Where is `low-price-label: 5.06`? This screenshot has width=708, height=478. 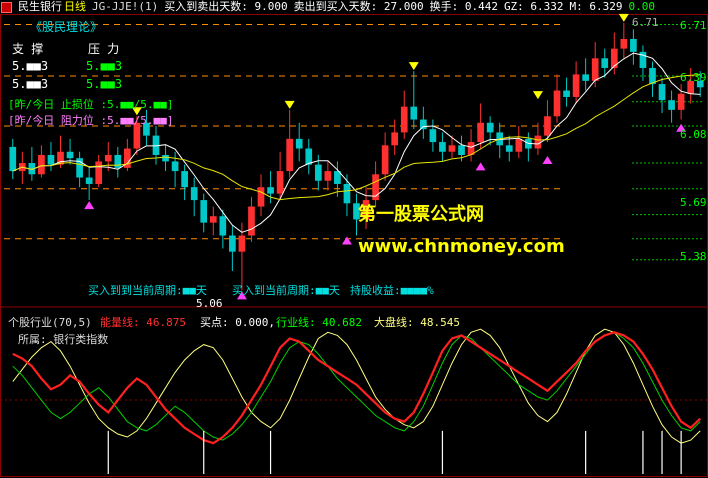 low-price-label: 5.06 is located at coordinates (209, 303).